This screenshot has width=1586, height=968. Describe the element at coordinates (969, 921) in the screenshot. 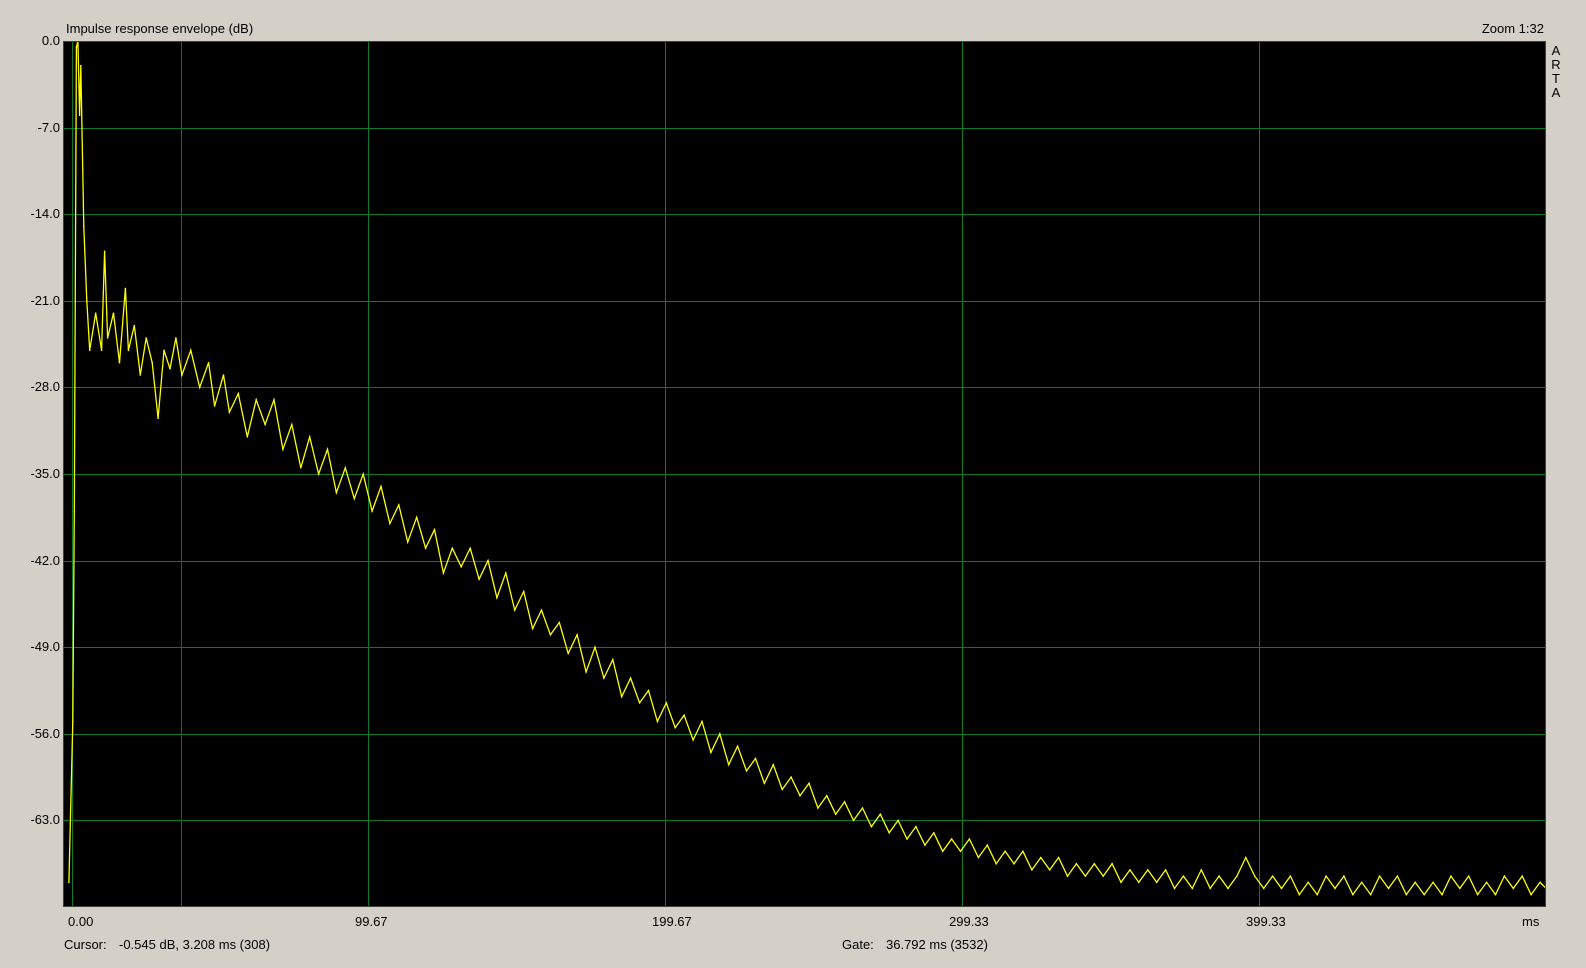

I see `x-tick-label: 299.33` at that location.